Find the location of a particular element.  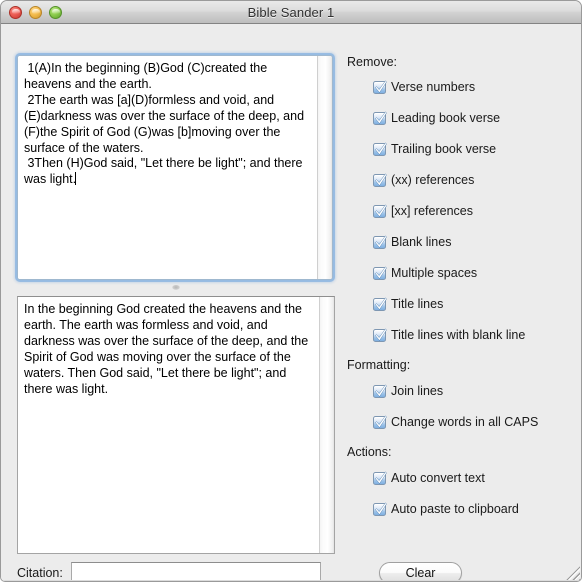

zoom-button is located at coordinates (55, 12).